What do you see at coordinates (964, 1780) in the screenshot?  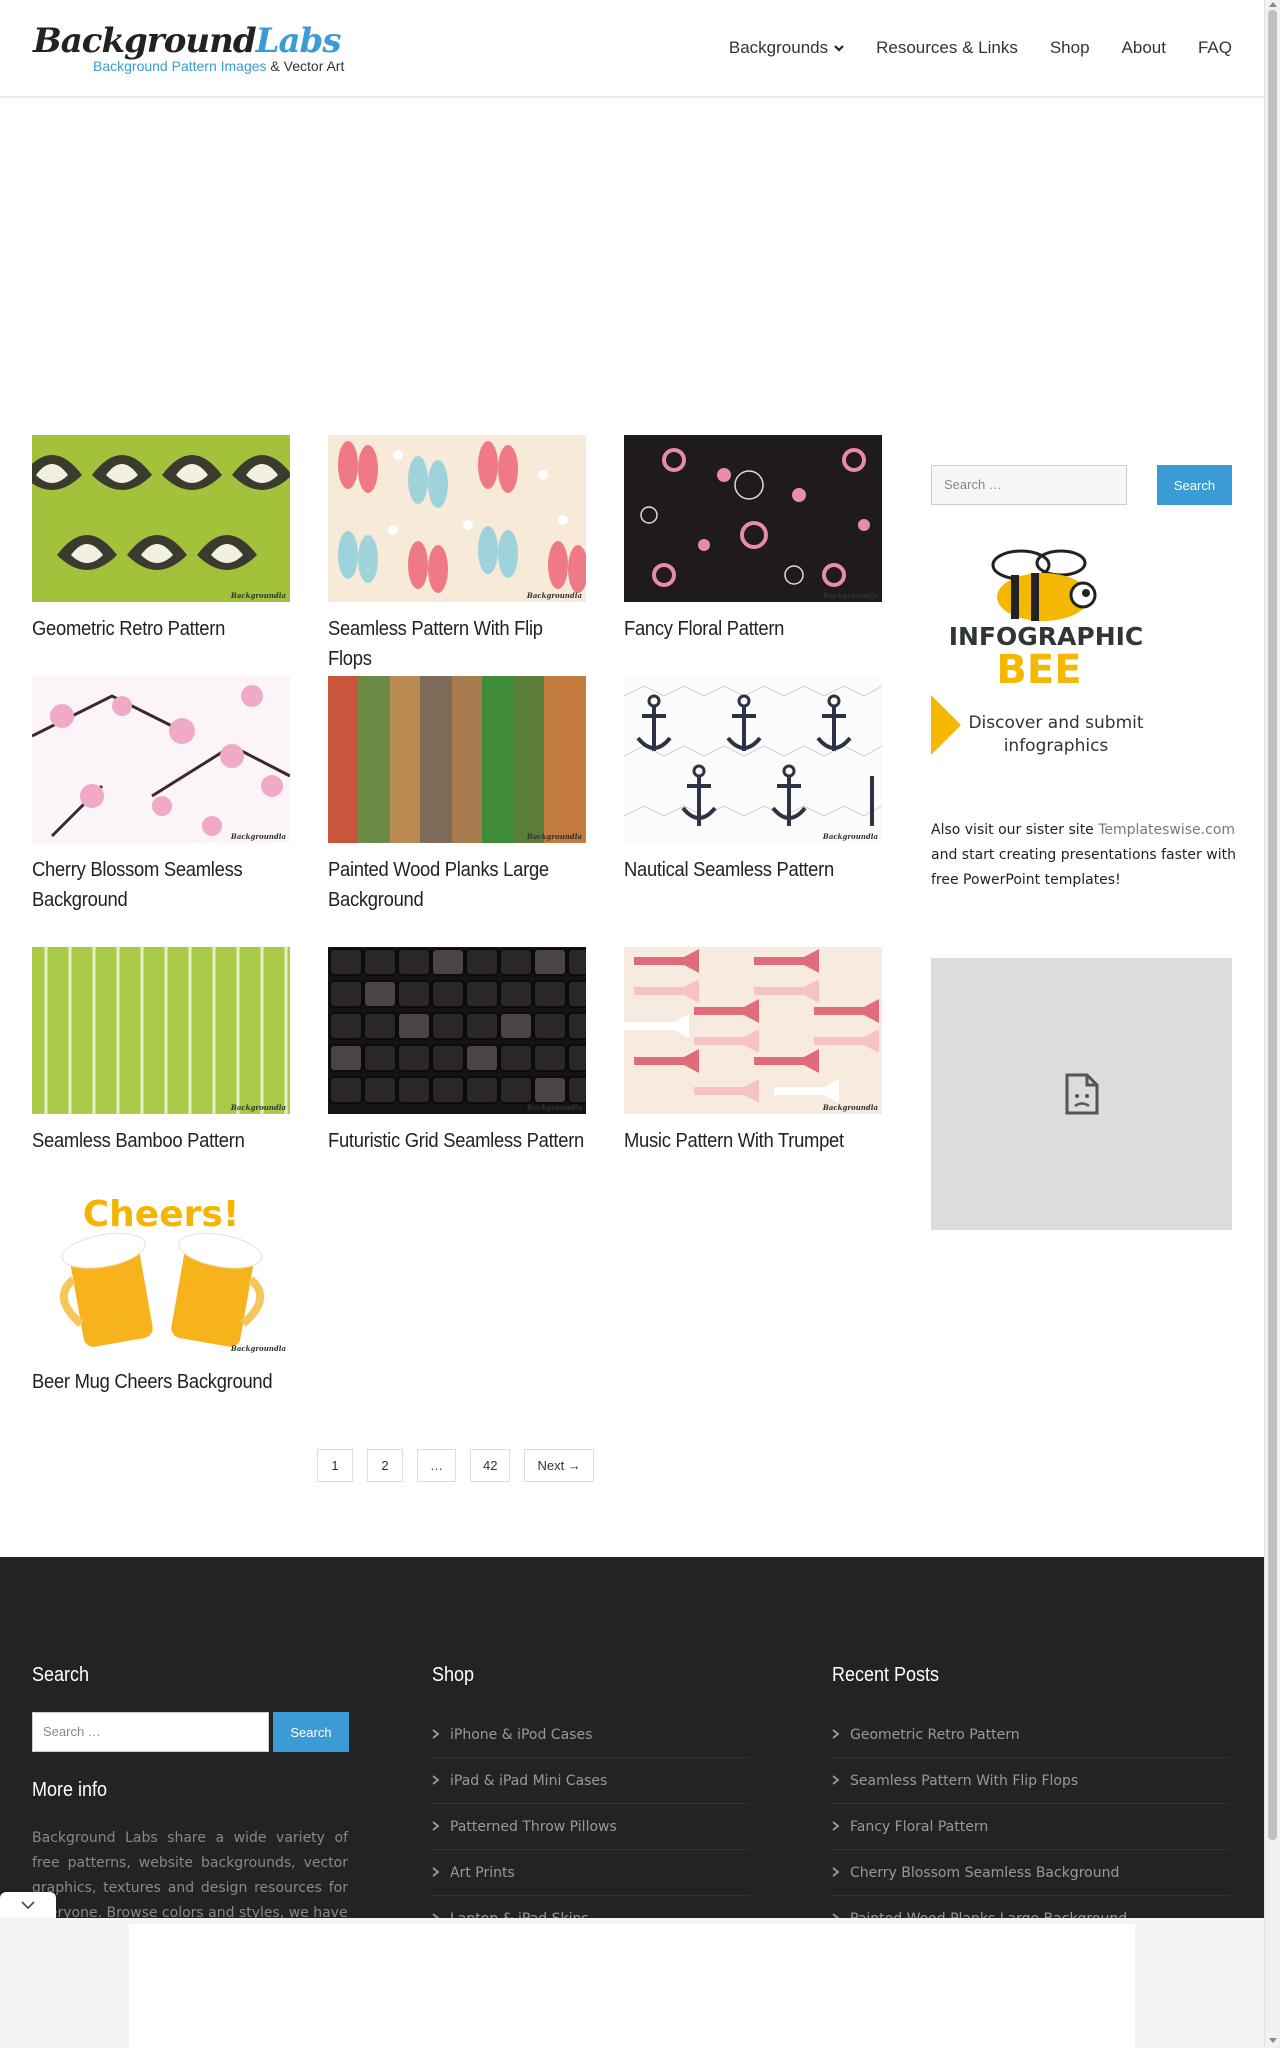 I see `footer-recent-label: Seamless Pattern With Flip Flops` at bounding box center [964, 1780].